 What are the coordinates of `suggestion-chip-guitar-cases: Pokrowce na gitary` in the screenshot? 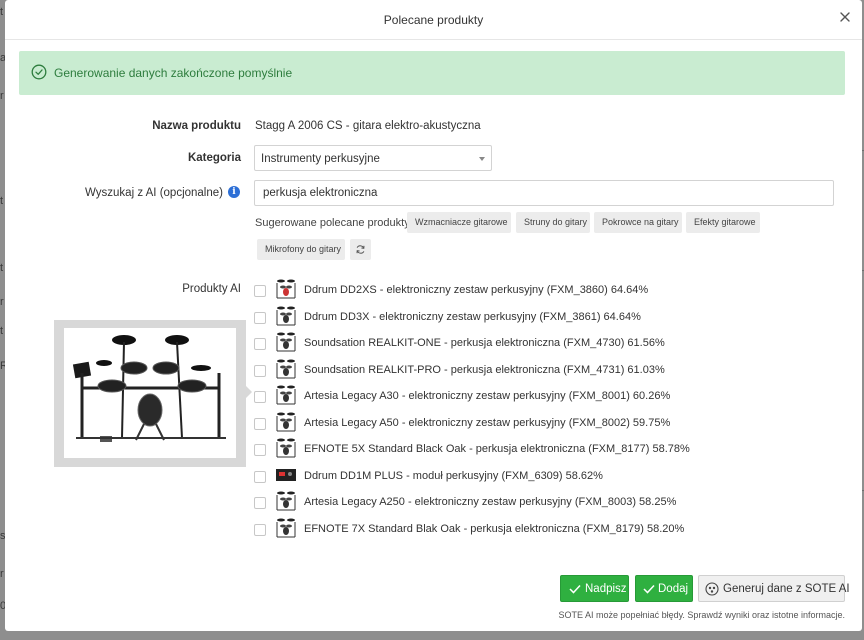 It's located at (638, 222).